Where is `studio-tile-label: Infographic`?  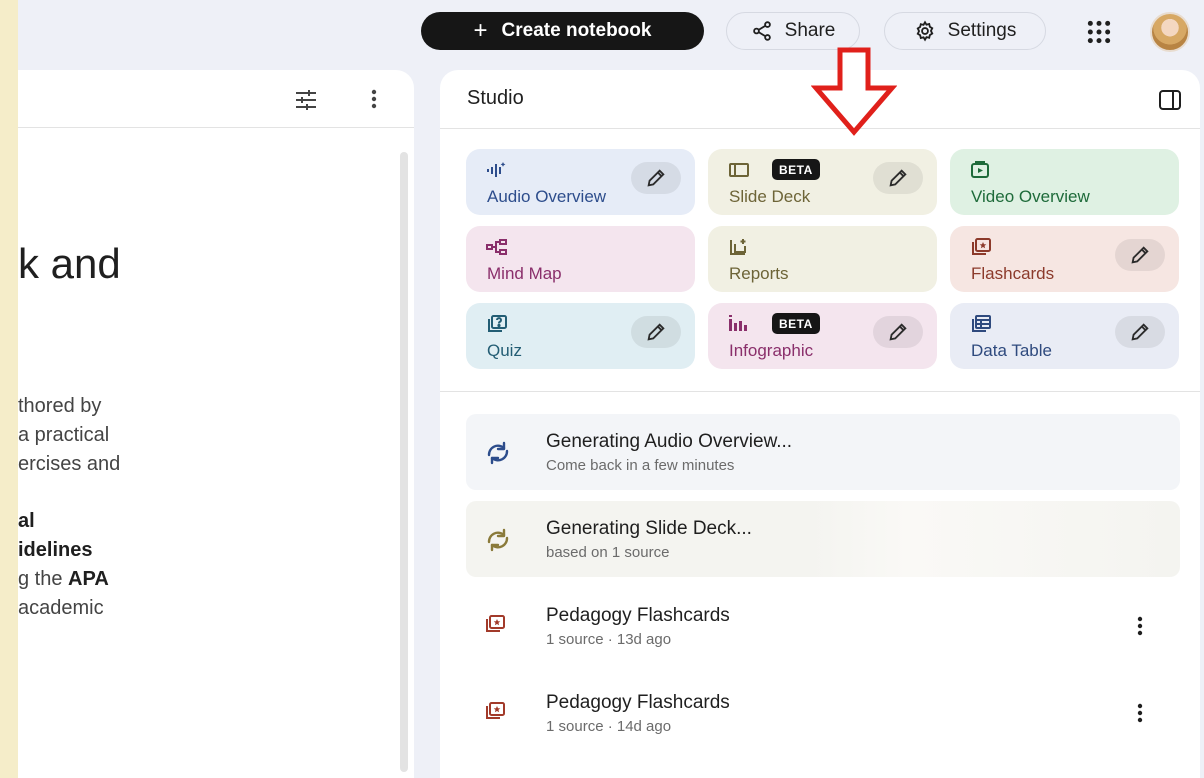 studio-tile-label: Infographic is located at coordinates (771, 350).